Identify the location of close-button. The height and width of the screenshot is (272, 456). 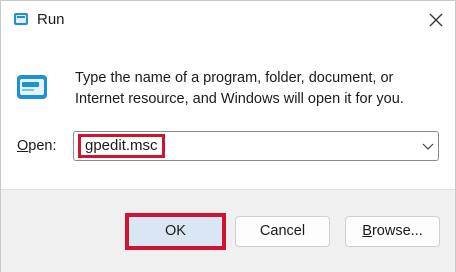
(436, 20).